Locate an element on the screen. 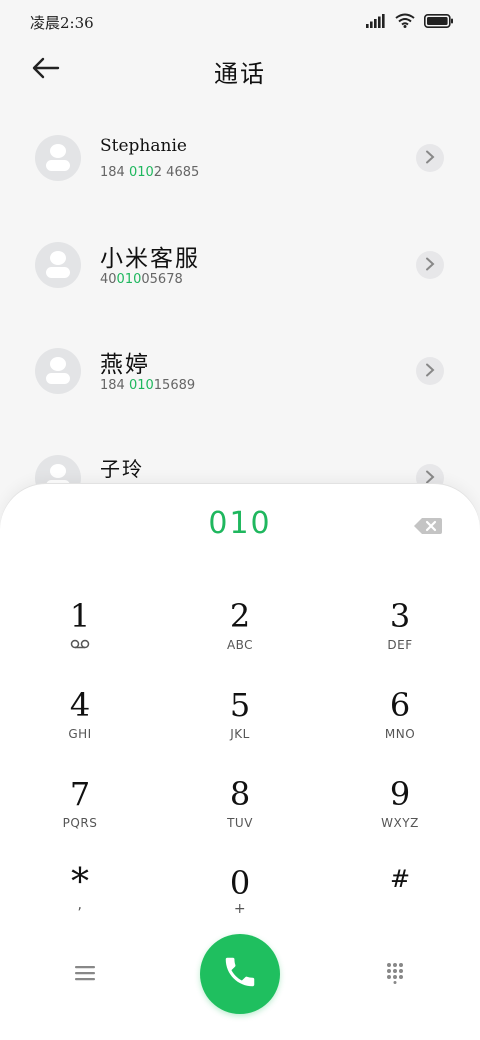 The width and height of the screenshot is (480, 1040). key-letters: MNO is located at coordinates (400, 734).